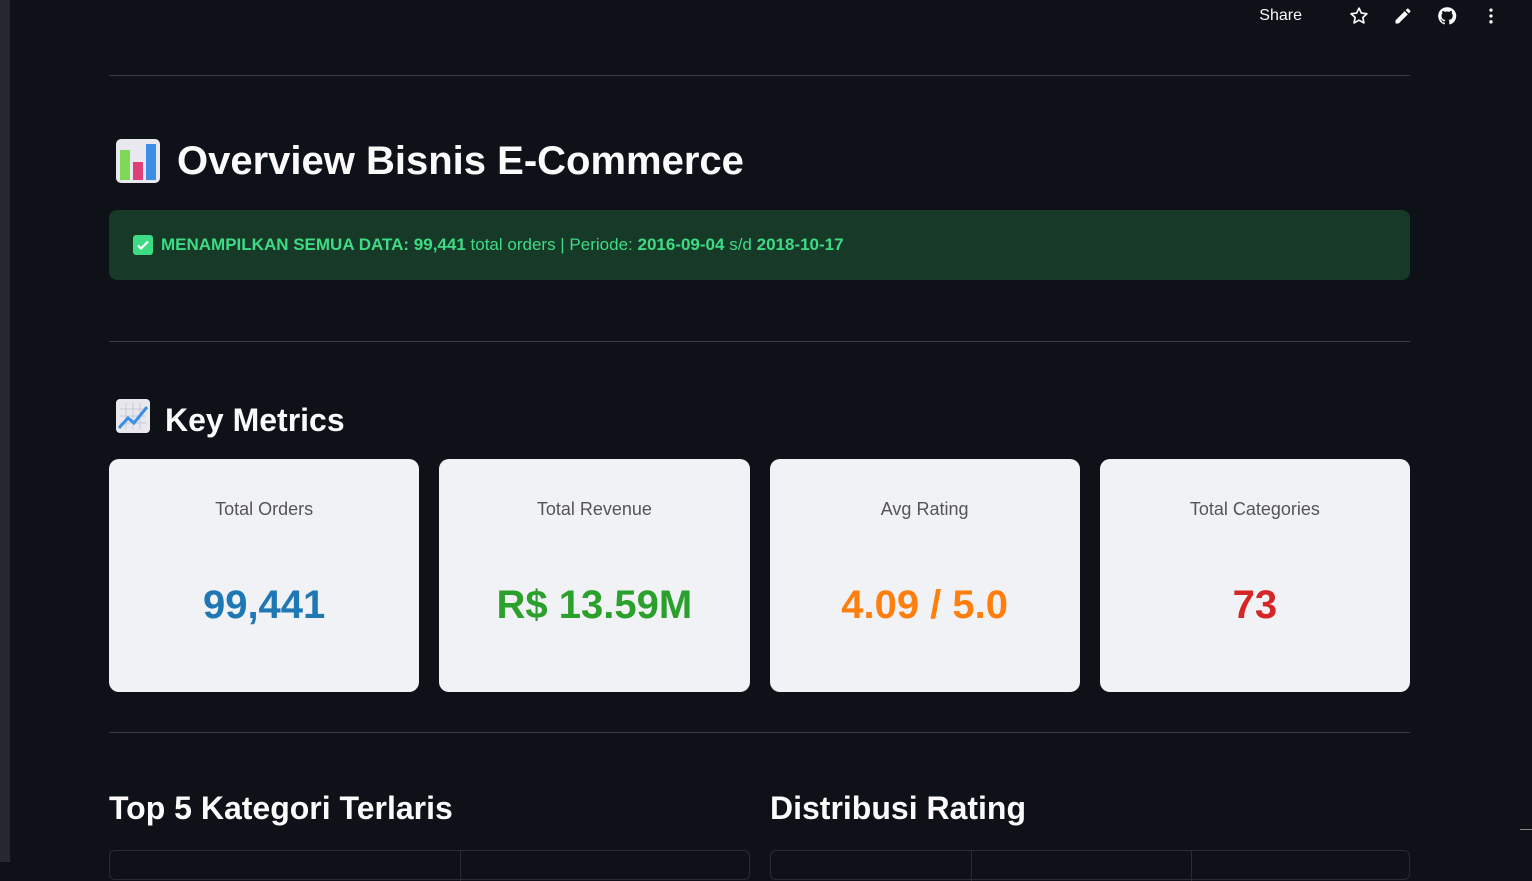  I want to click on banner-separator: s/d, so click(740, 244).